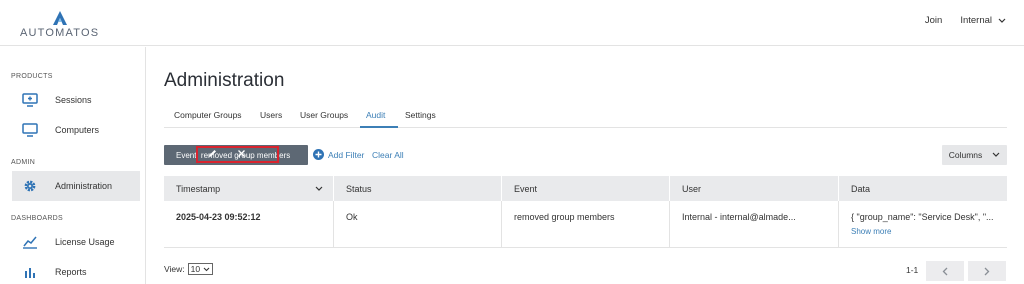 The height and width of the screenshot is (284, 1024). Describe the element at coordinates (375, 115) in the screenshot. I see `tab-audit: Audit` at that location.